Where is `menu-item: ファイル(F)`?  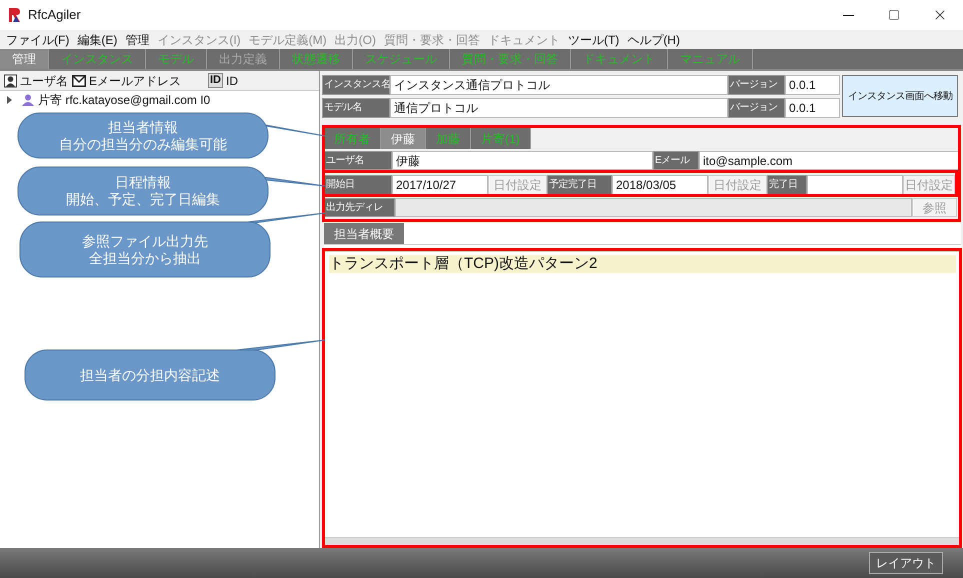 menu-item: ファイル(F) is located at coordinates (38, 39).